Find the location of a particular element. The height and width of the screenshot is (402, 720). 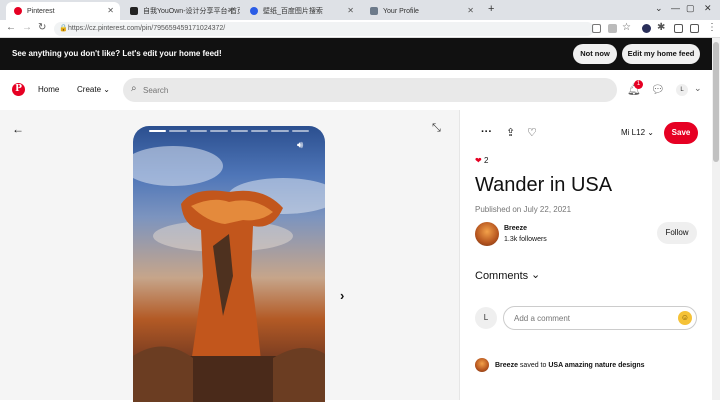

sound-icon: 🔊︎ is located at coordinates (300, 145).